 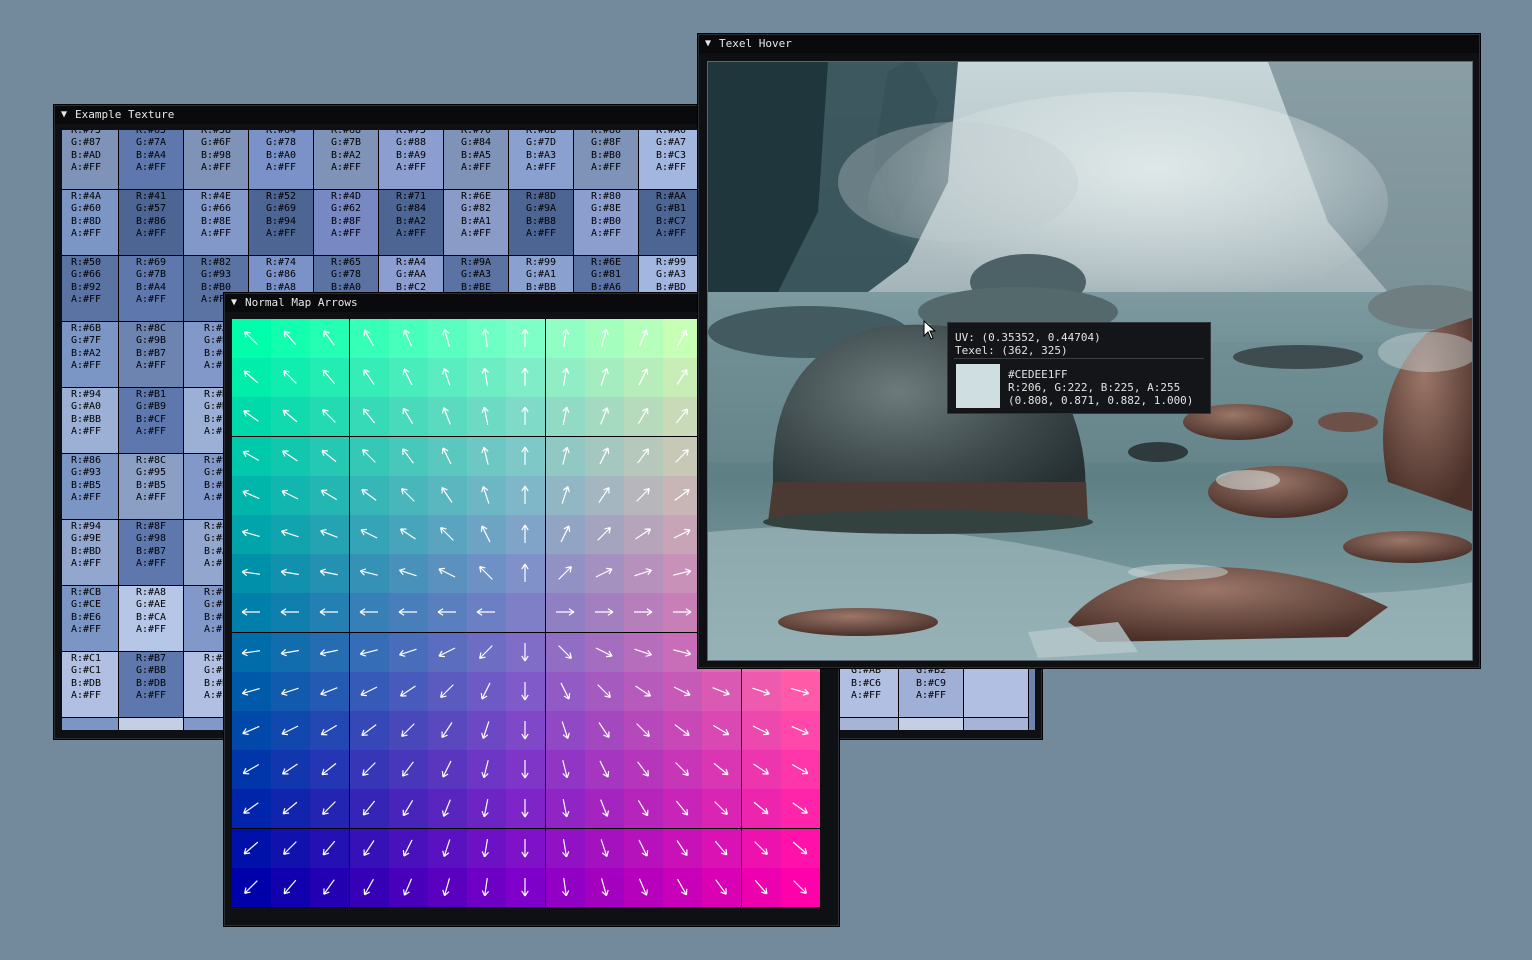 What do you see at coordinates (755, 43) in the screenshot?
I see `window-title: Texel Hover` at bounding box center [755, 43].